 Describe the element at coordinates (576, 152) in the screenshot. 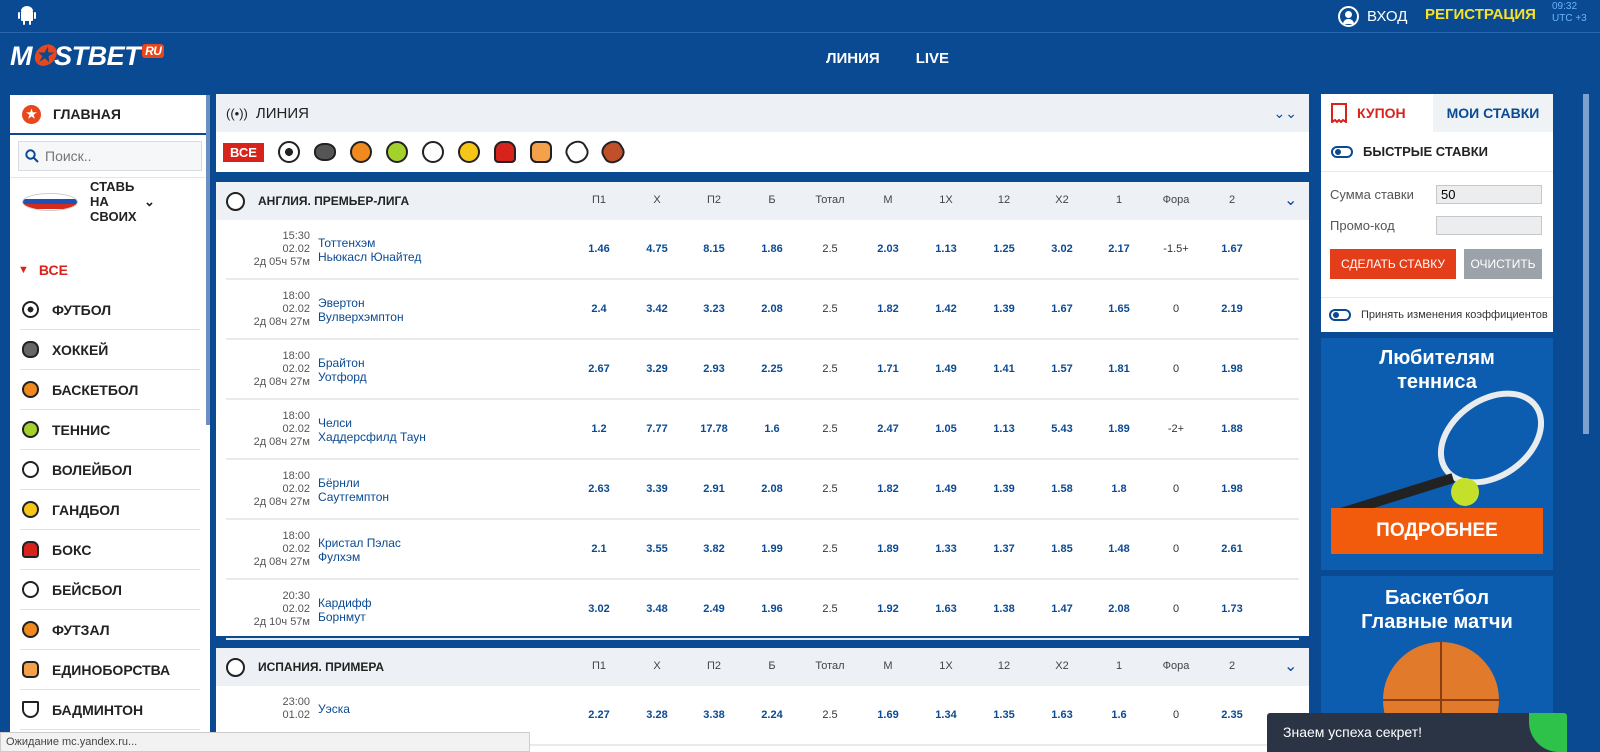

I see `rugby-icon` at that location.